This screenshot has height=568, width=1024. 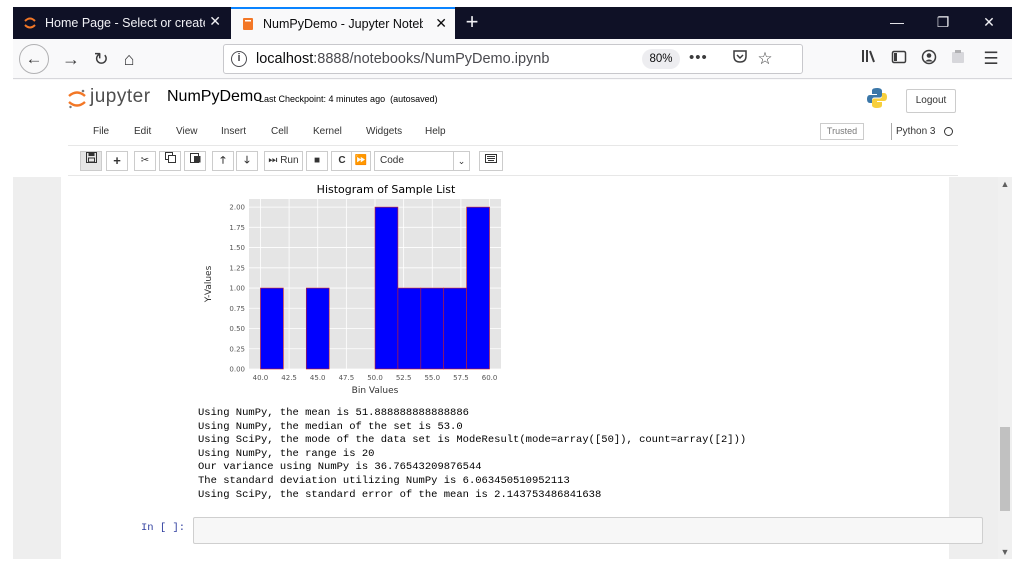 I want to click on plus-icon: +, so click(x=117, y=160).